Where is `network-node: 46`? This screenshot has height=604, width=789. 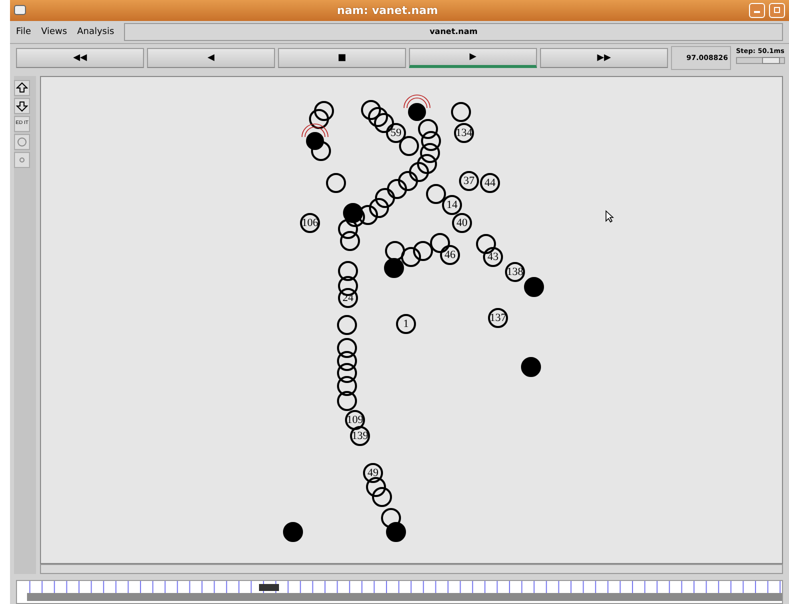
network-node: 46 is located at coordinates (450, 254).